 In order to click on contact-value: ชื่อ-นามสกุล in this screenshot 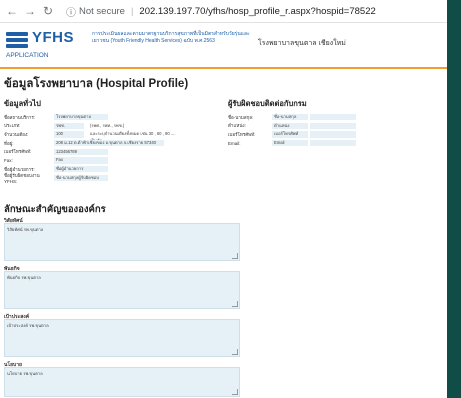, I will do `click(290, 117)`.